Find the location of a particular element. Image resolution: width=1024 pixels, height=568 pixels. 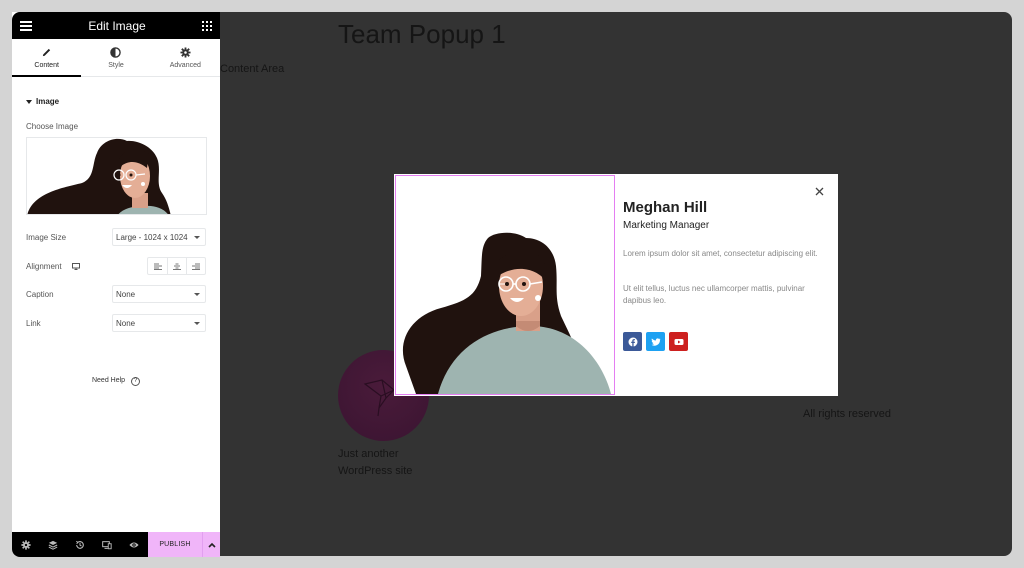

eye-icon is located at coordinates (133, 544).